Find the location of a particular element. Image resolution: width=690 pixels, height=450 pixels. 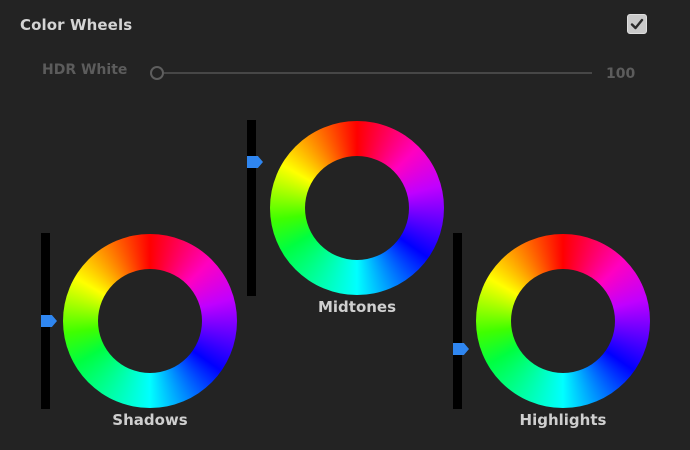

hdr-white-slider-track is located at coordinates (378, 73).